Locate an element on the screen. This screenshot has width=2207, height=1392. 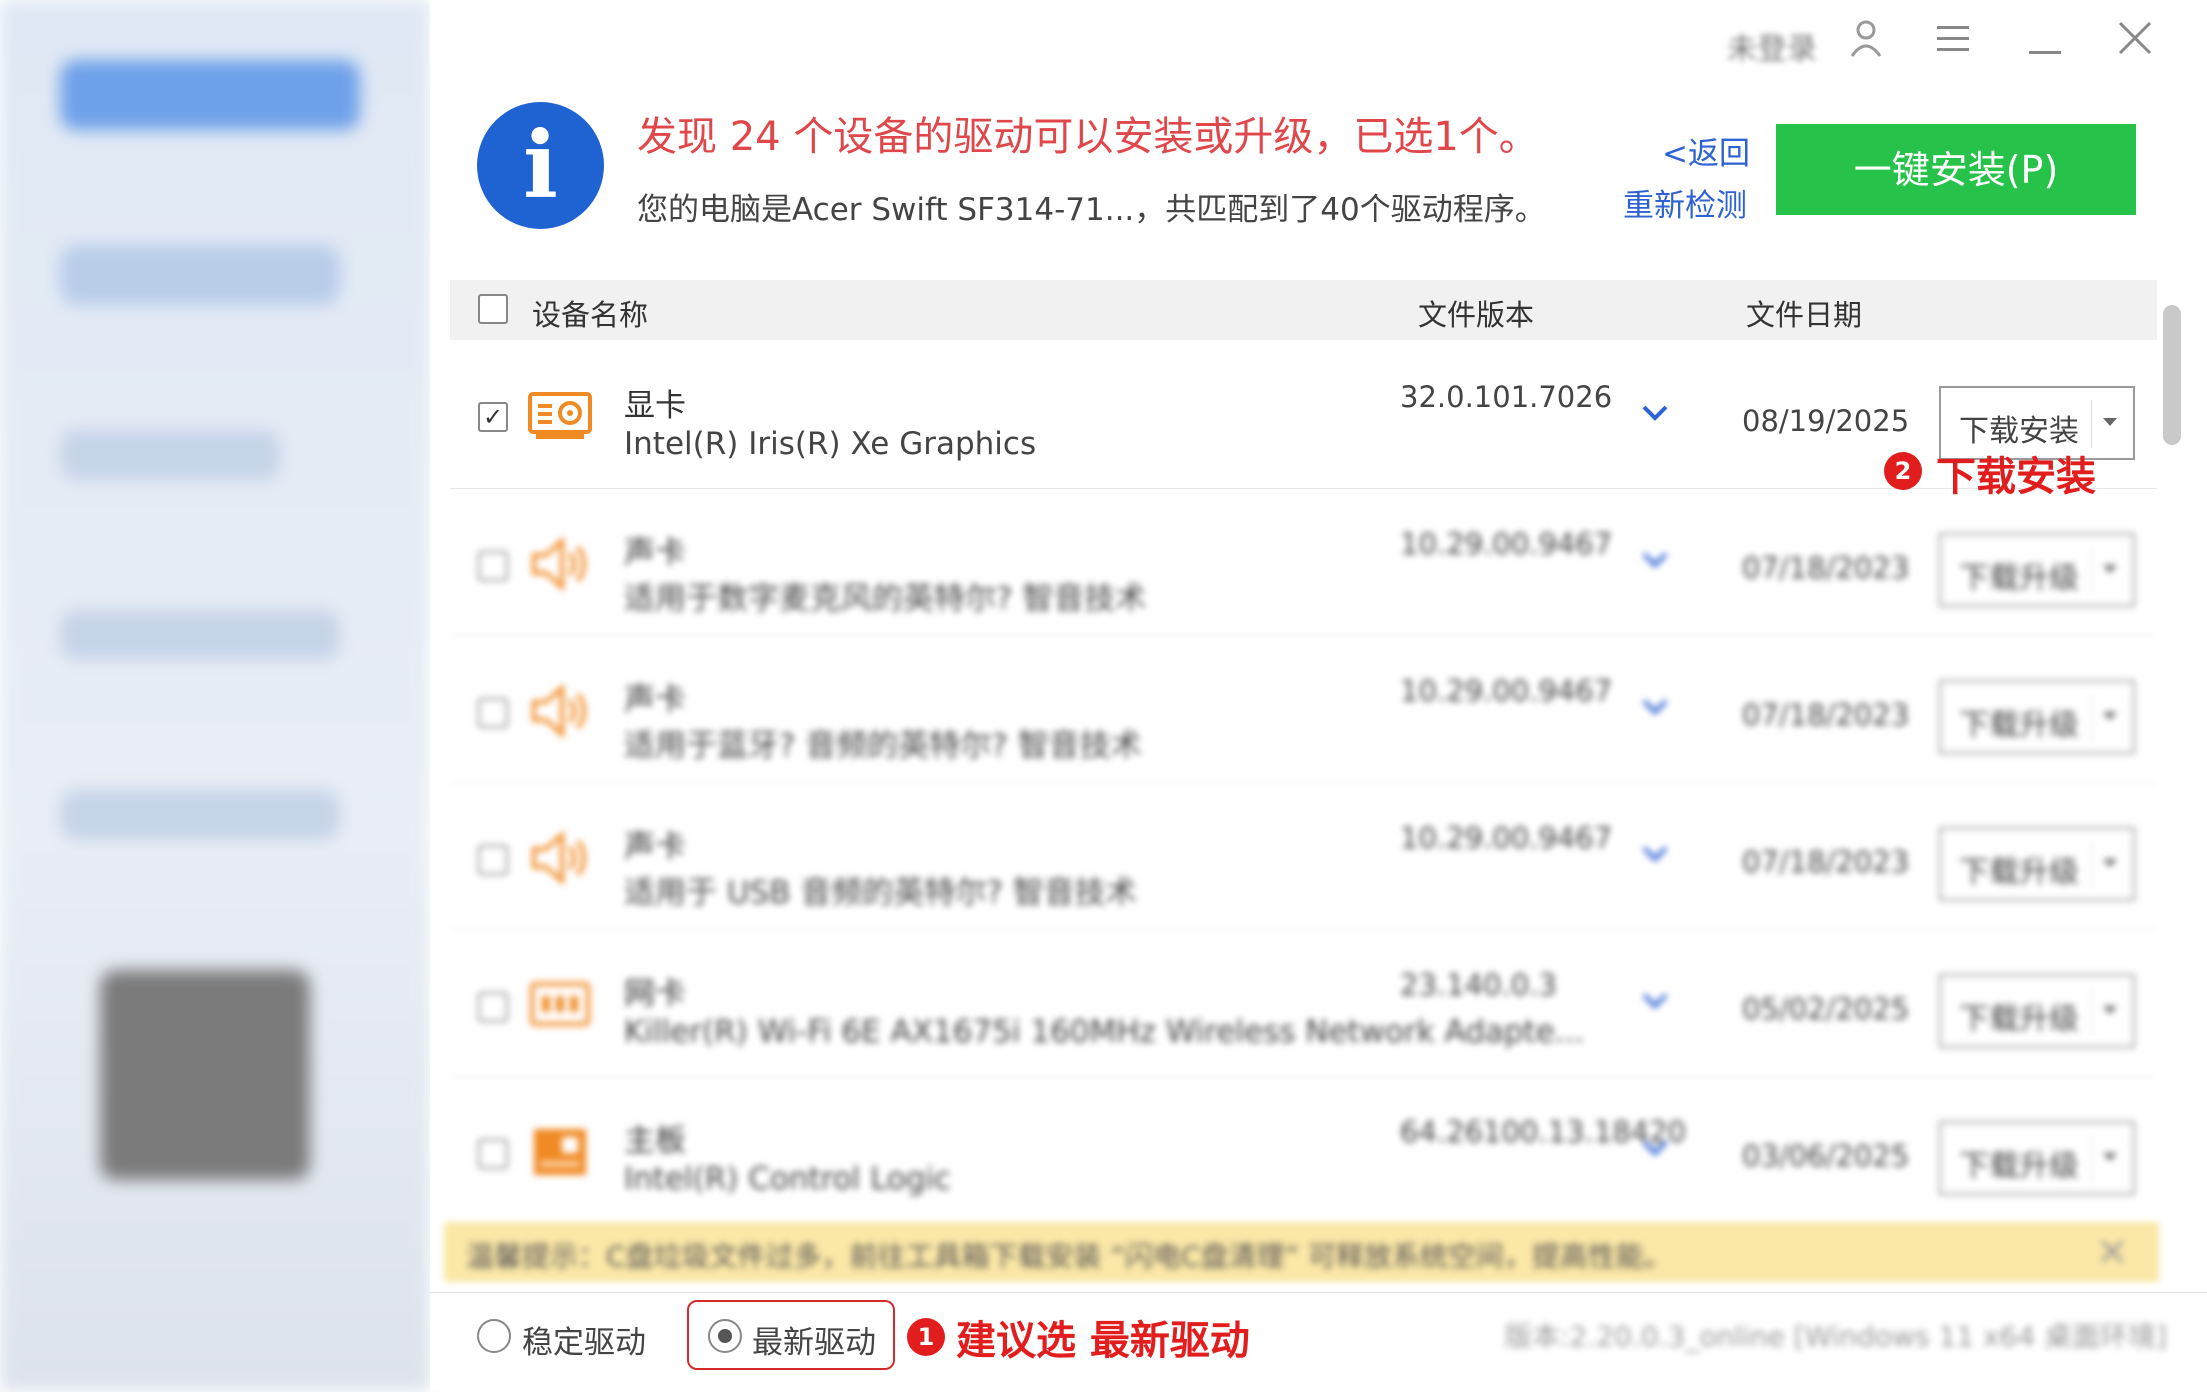
column-header-date: 文件日期 is located at coordinates (1804, 313).